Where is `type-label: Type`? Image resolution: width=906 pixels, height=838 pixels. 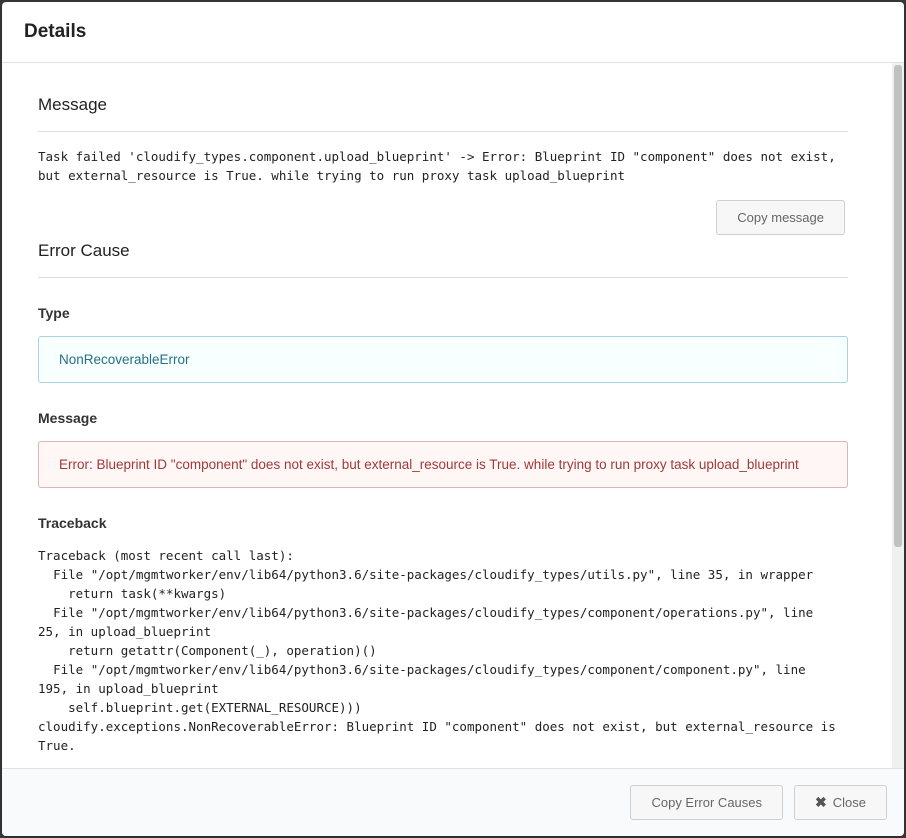 type-label: Type is located at coordinates (54, 313).